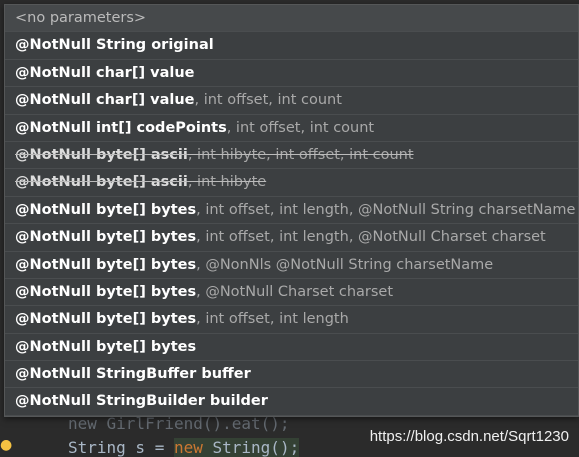  Describe the element at coordinates (141, 401) in the screenshot. I see `signature-primary: @NotNull StringBuilder builder` at that location.